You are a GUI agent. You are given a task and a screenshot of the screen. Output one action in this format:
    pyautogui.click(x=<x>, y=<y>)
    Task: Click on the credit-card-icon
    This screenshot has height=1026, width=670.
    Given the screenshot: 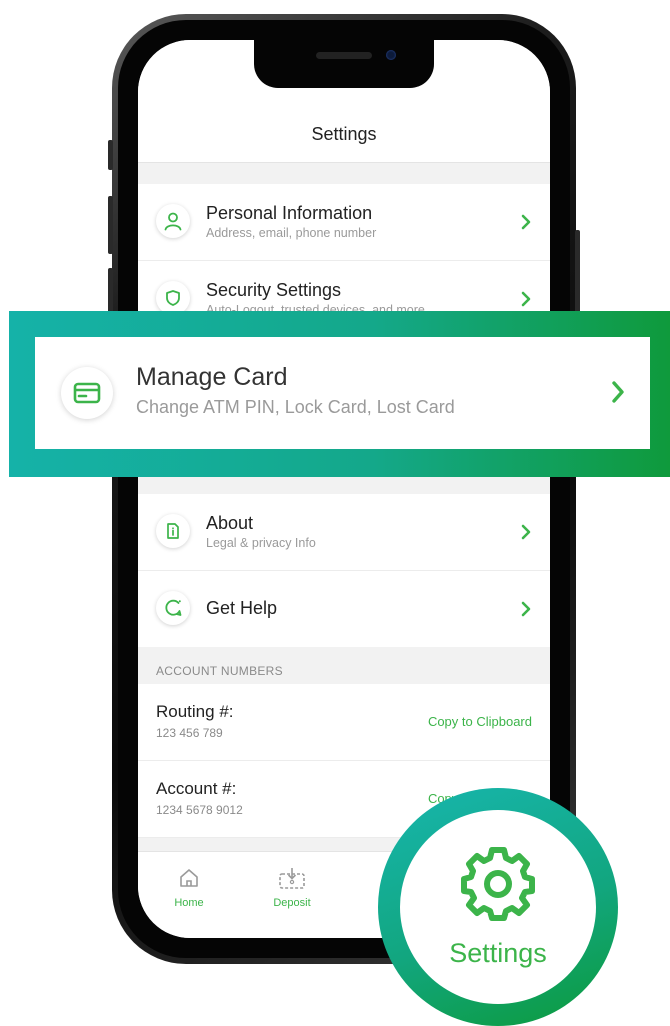 What is the action you would take?
    pyautogui.click(x=87, y=393)
    